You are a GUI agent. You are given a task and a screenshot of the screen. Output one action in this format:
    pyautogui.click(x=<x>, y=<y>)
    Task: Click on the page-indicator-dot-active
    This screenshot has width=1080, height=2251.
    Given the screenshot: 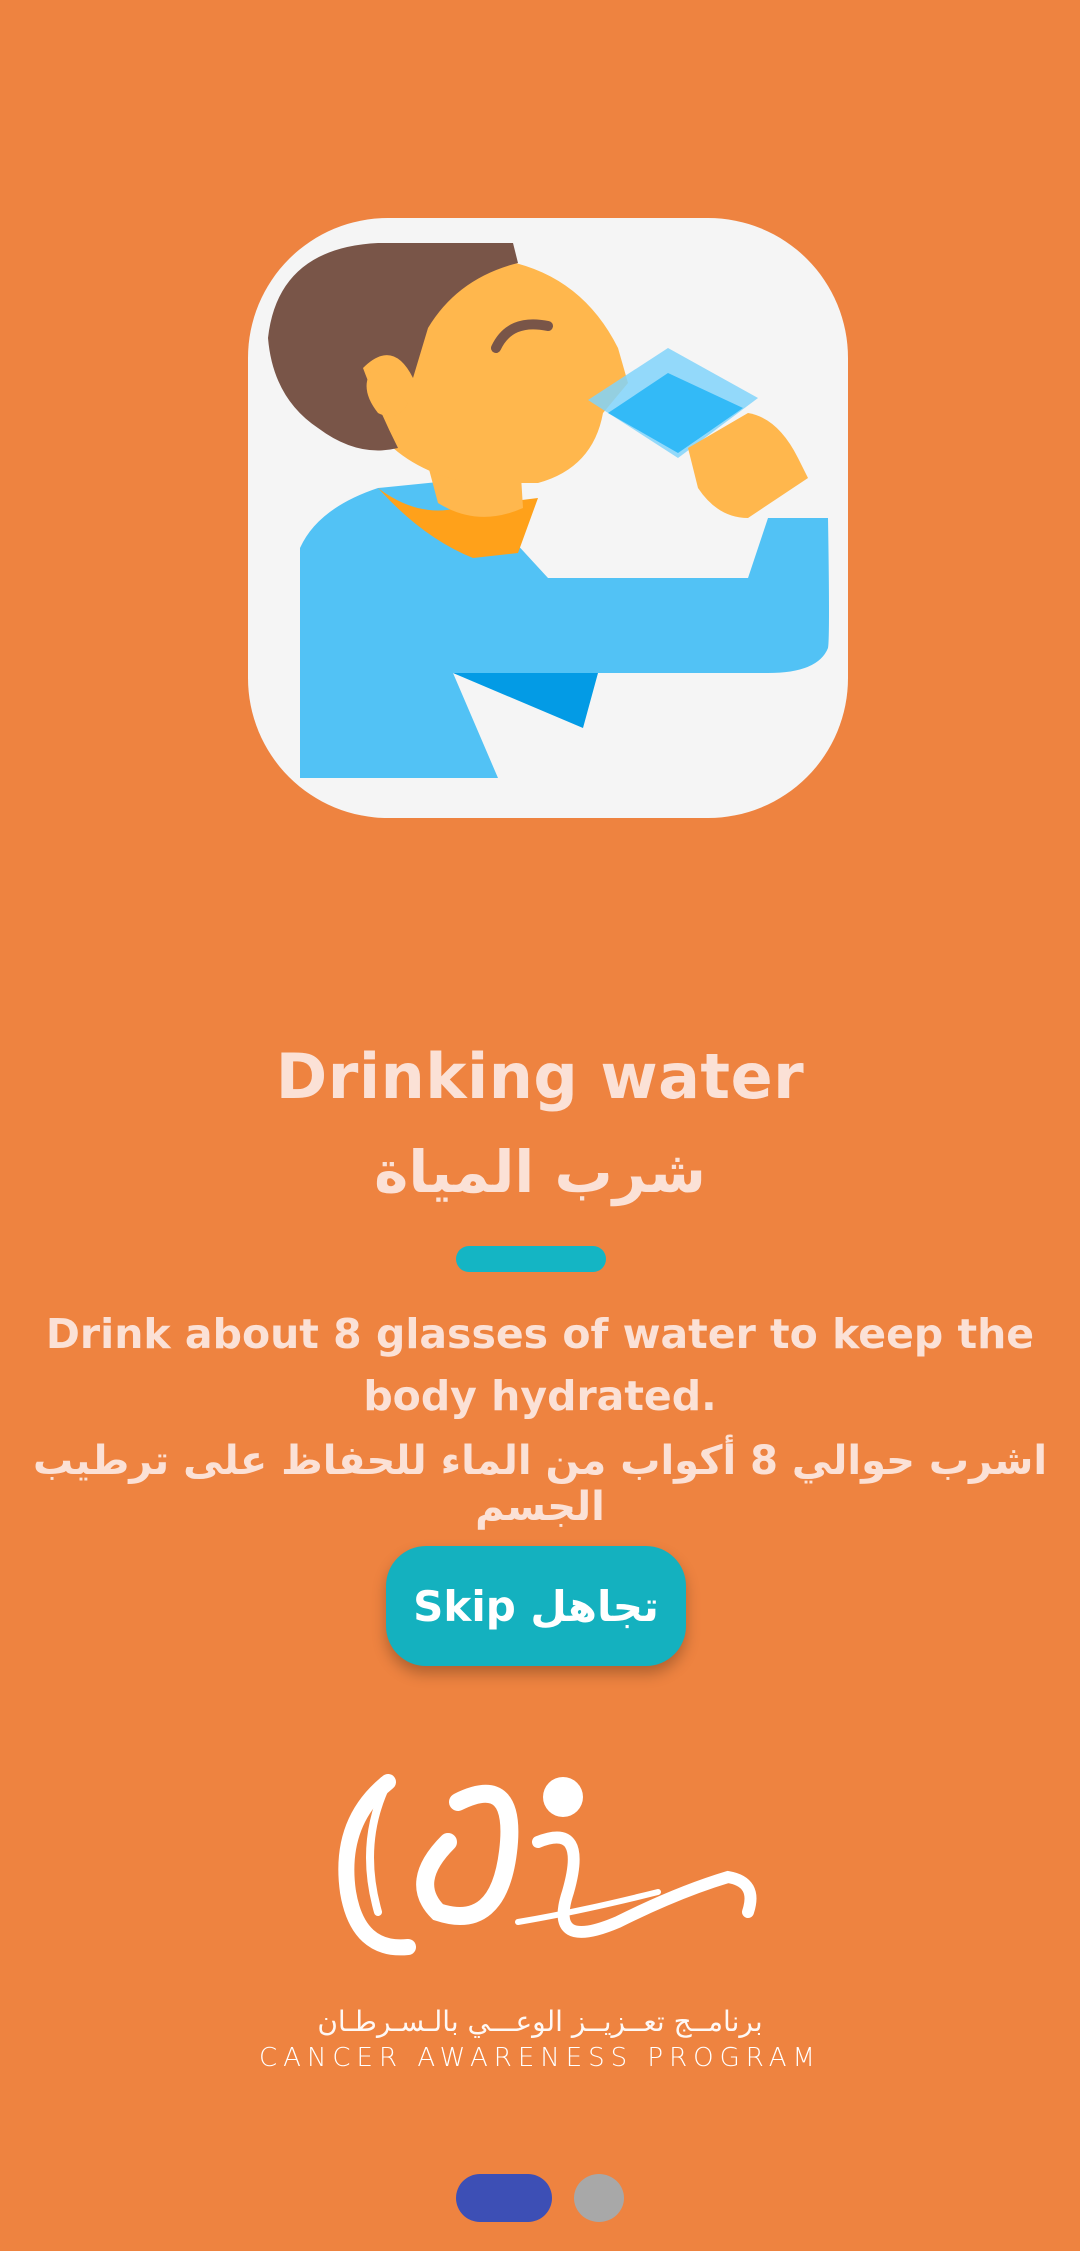 What is the action you would take?
    pyautogui.click(x=504, y=2198)
    